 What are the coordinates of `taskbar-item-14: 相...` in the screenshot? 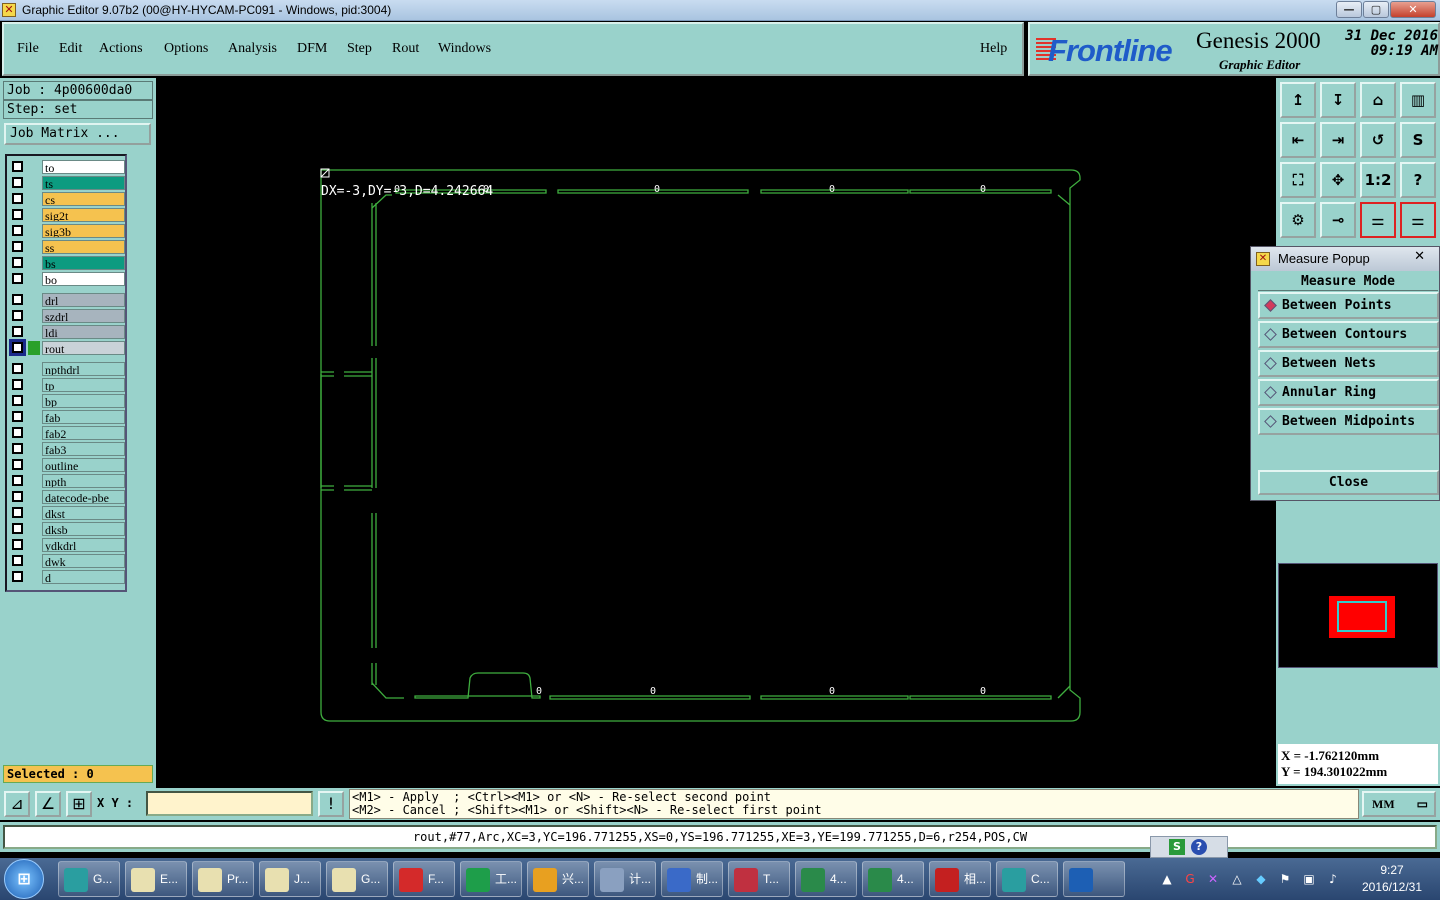 It's located at (960, 879).